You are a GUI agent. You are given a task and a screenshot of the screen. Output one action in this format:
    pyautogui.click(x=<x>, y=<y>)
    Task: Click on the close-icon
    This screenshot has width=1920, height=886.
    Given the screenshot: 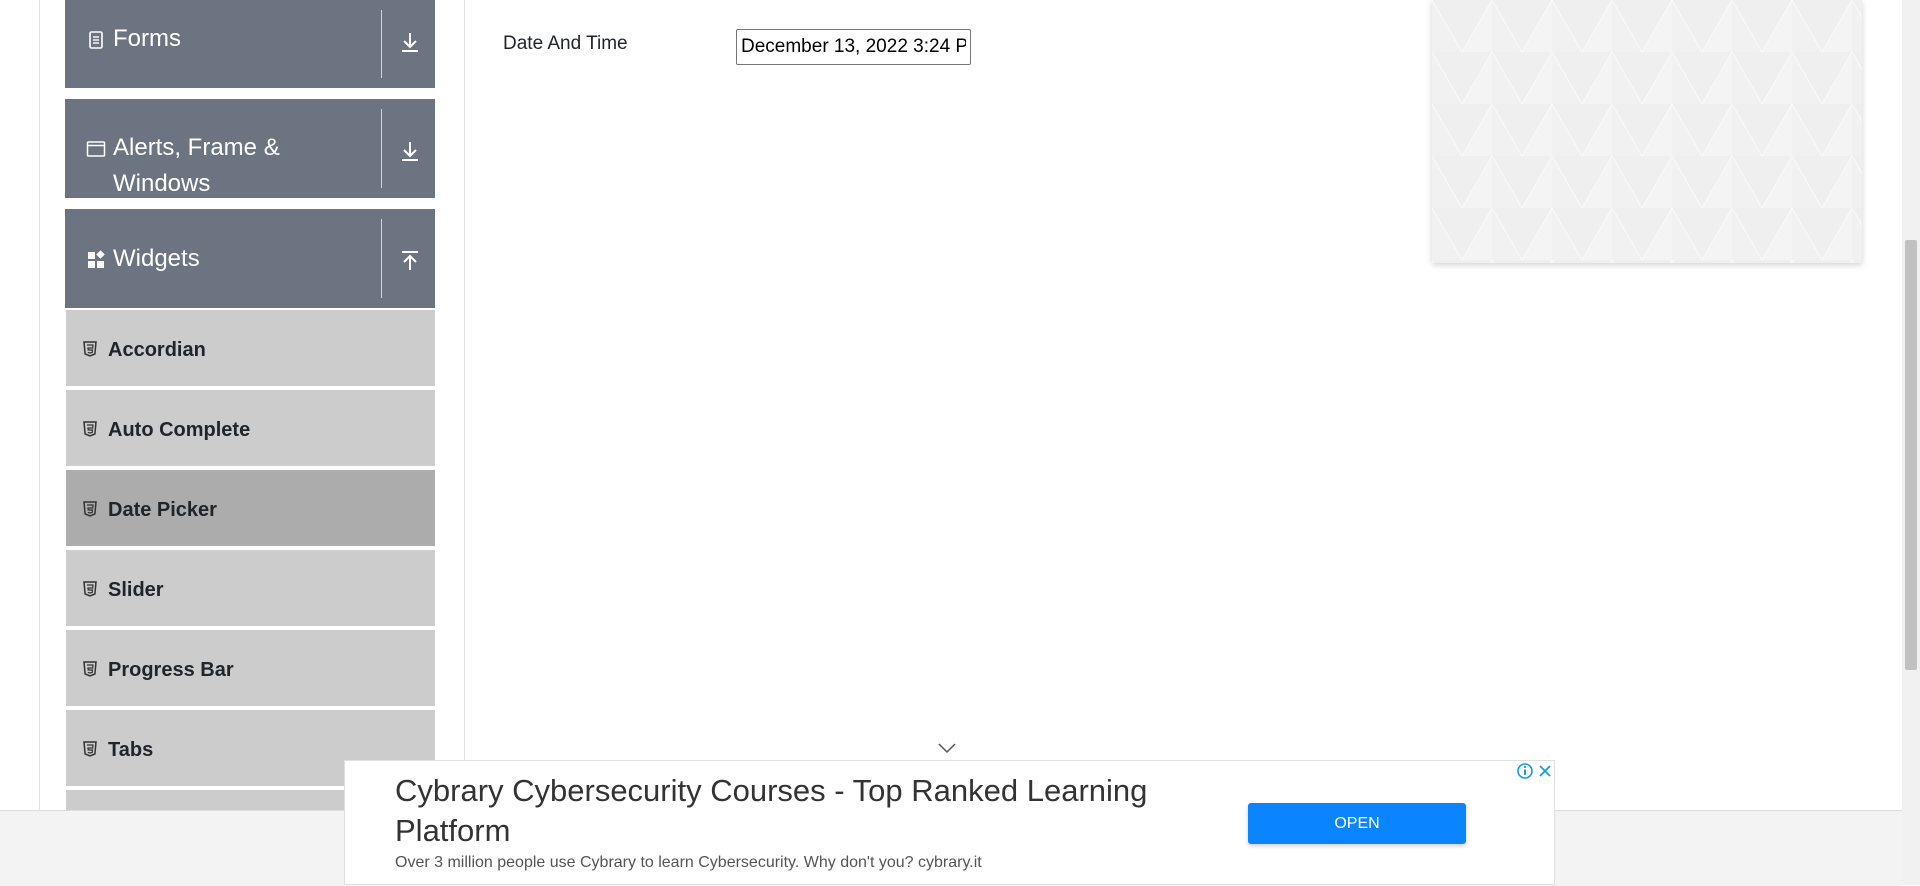 What is the action you would take?
    pyautogui.click(x=1545, y=771)
    